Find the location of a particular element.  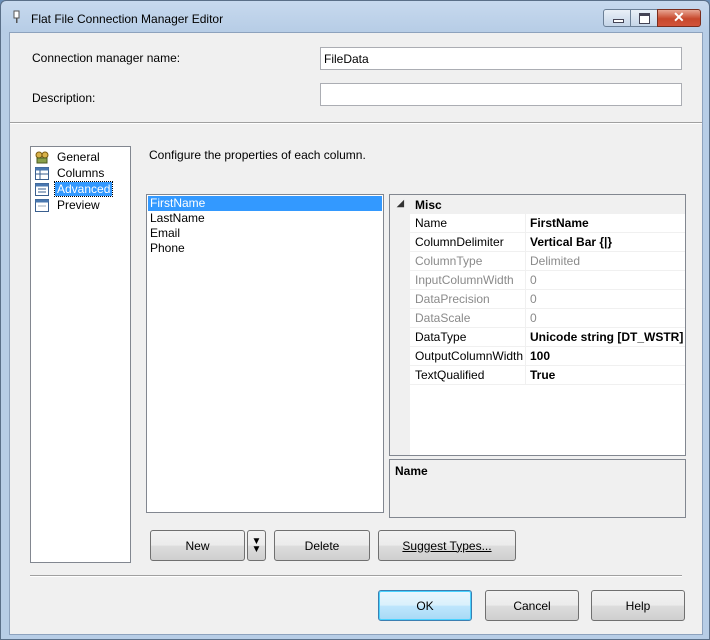

property-description-panel: Name is located at coordinates (537, 488).